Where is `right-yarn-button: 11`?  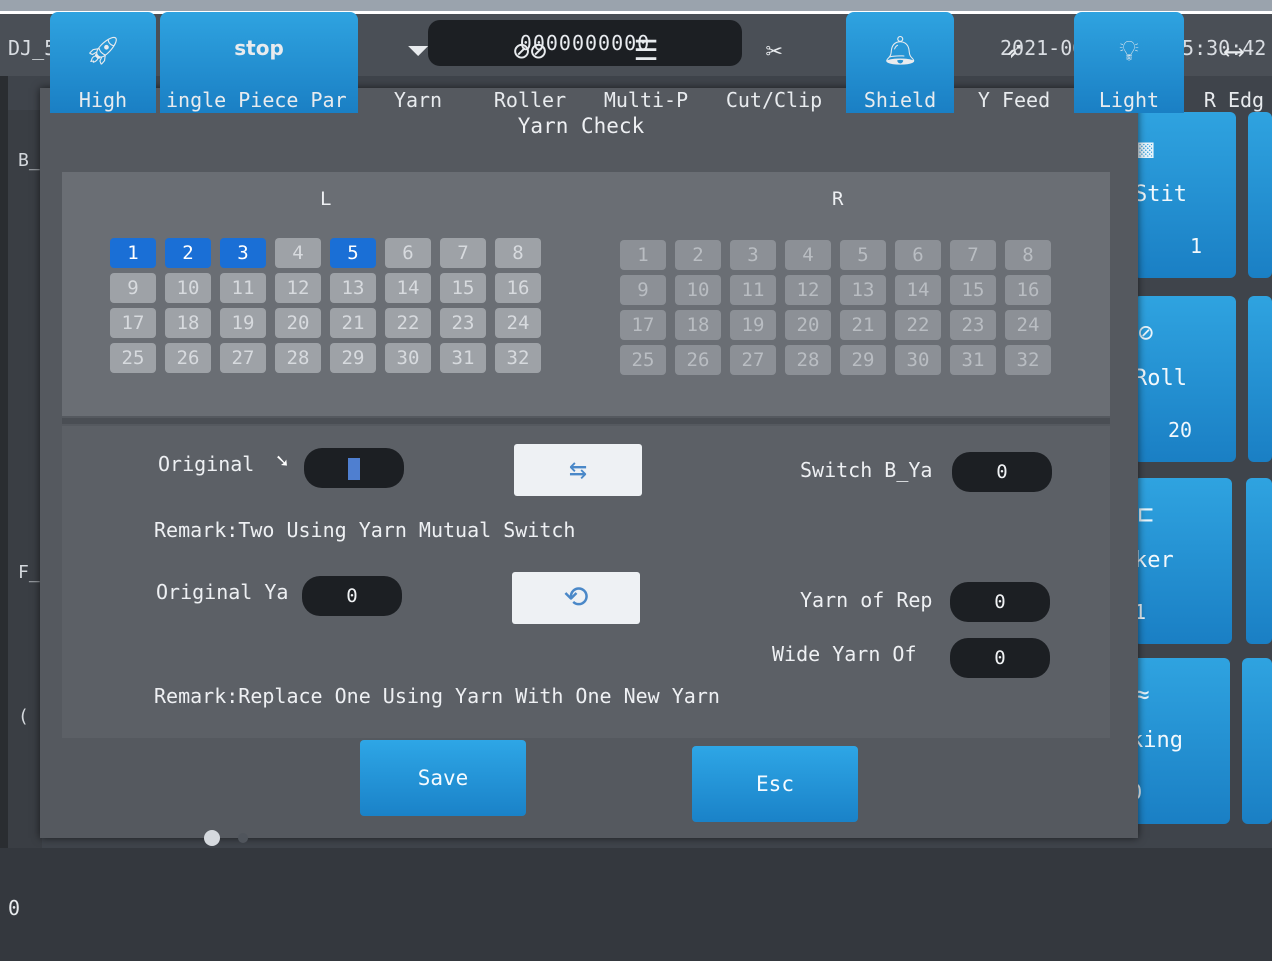 right-yarn-button: 11 is located at coordinates (753, 290).